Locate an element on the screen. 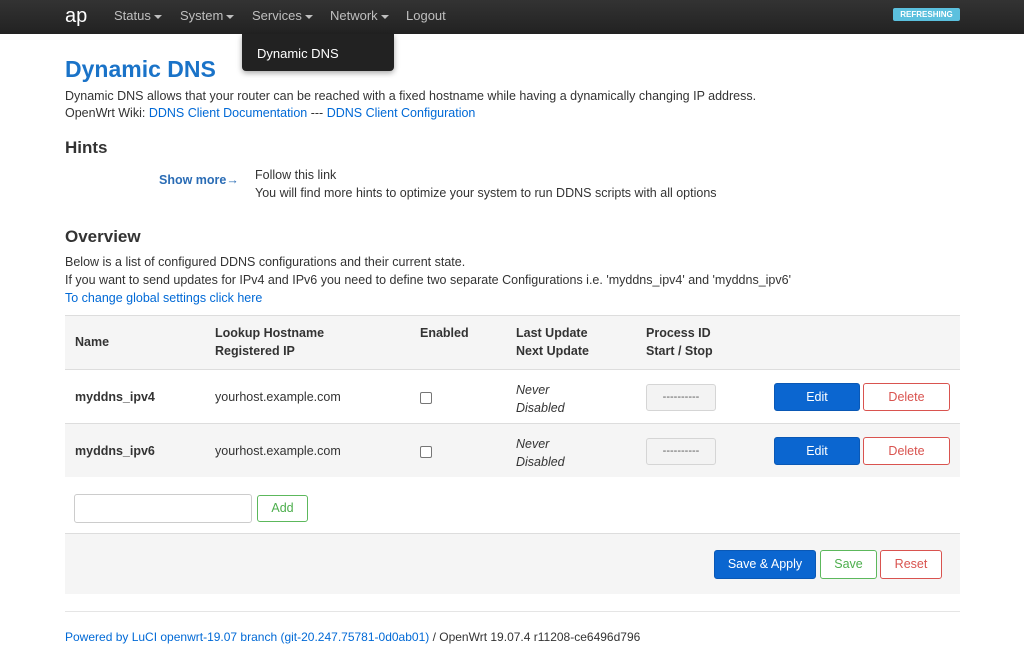  form-actions: Save & Apply Save Reset is located at coordinates (512, 563).